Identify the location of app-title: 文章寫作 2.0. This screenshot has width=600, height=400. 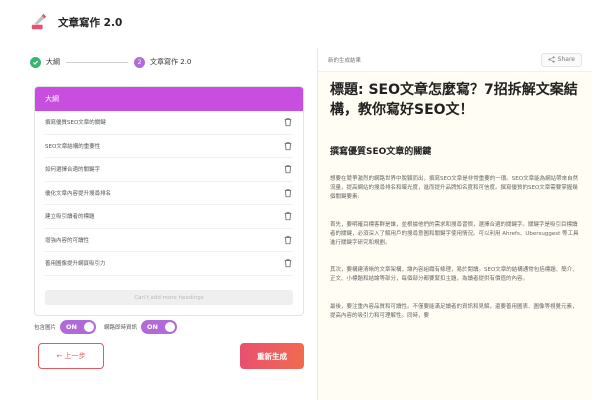
(90, 22).